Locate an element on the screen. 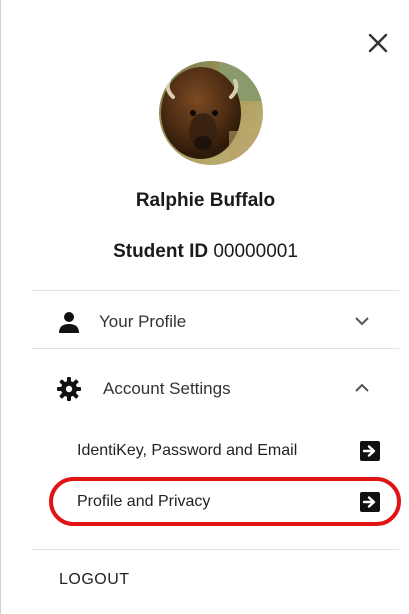 Image resolution: width=409 pixels, height=614 pixels. menu-account-settings: Account Settings is located at coordinates (215, 389).